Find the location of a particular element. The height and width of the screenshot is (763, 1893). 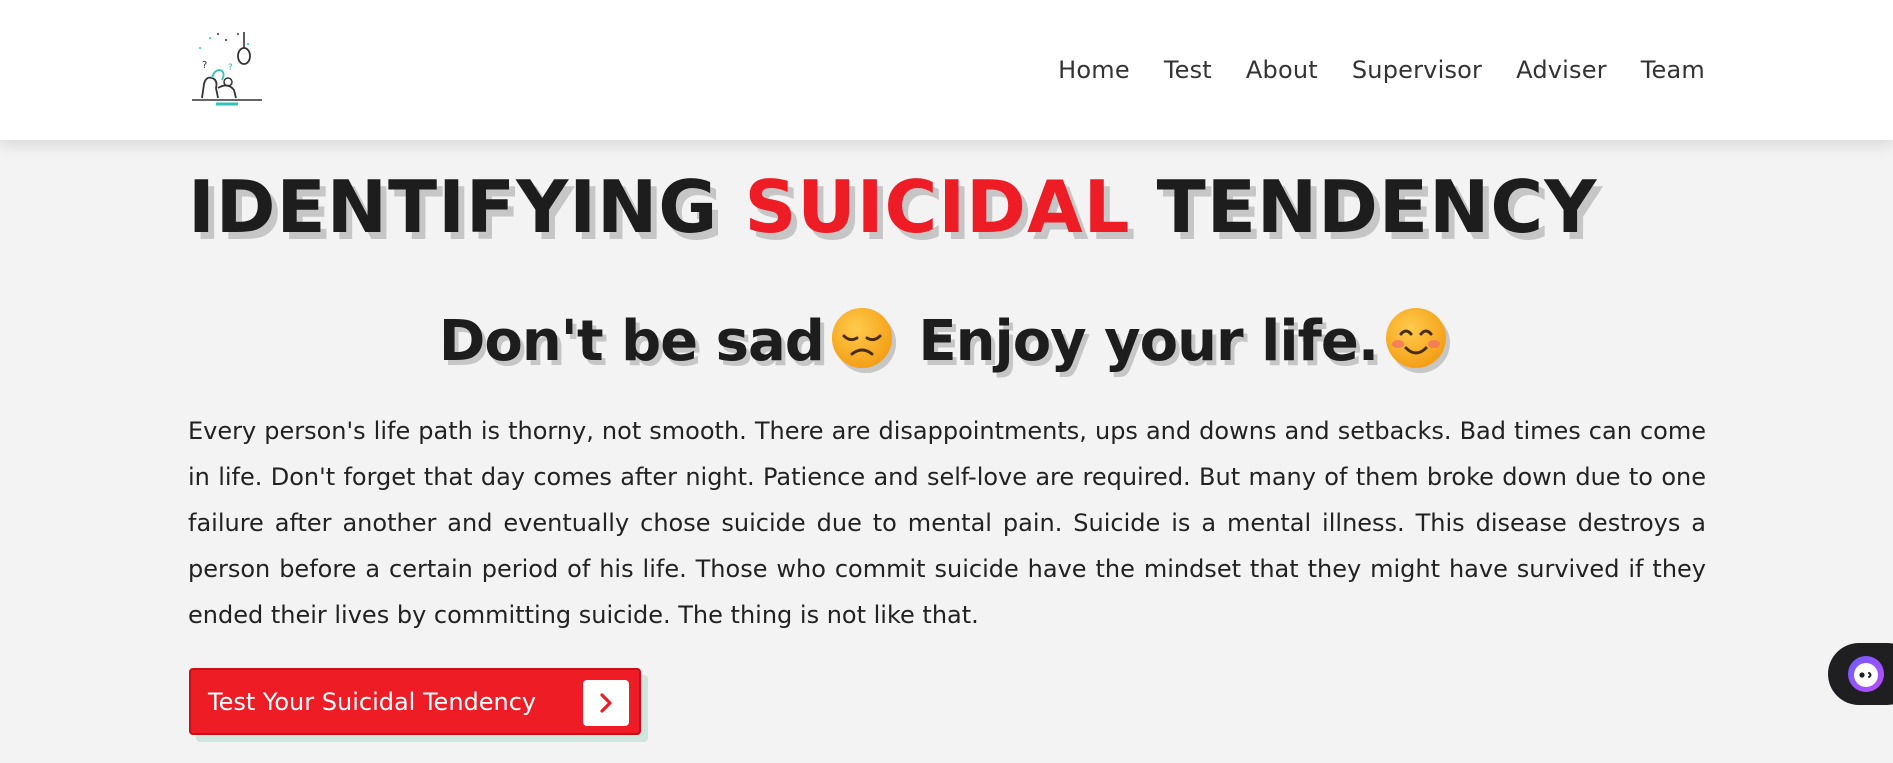

suicide-awareness-logo-icon: ? ? is located at coordinates (227, 69).